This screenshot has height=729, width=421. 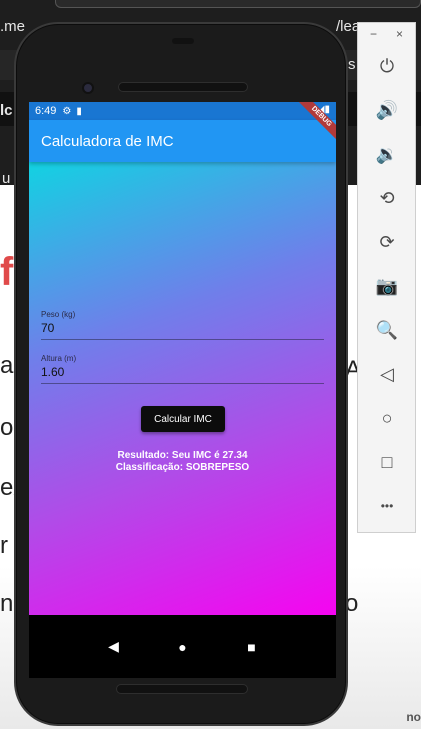 What do you see at coordinates (59, 358) in the screenshot?
I see `height-label: Altura (m)` at bounding box center [59, 358].